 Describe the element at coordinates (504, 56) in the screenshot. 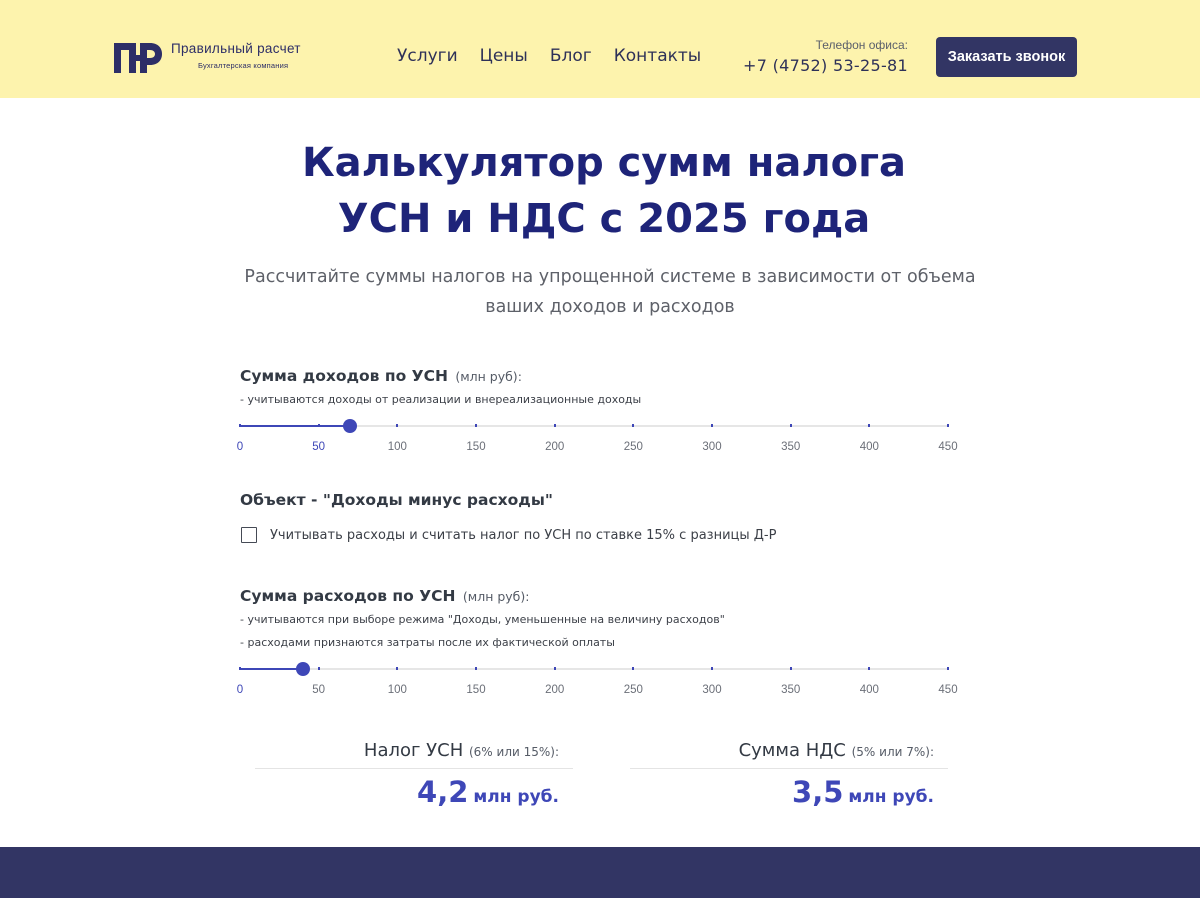

I see `nav-item-prices: Цены` at that location.